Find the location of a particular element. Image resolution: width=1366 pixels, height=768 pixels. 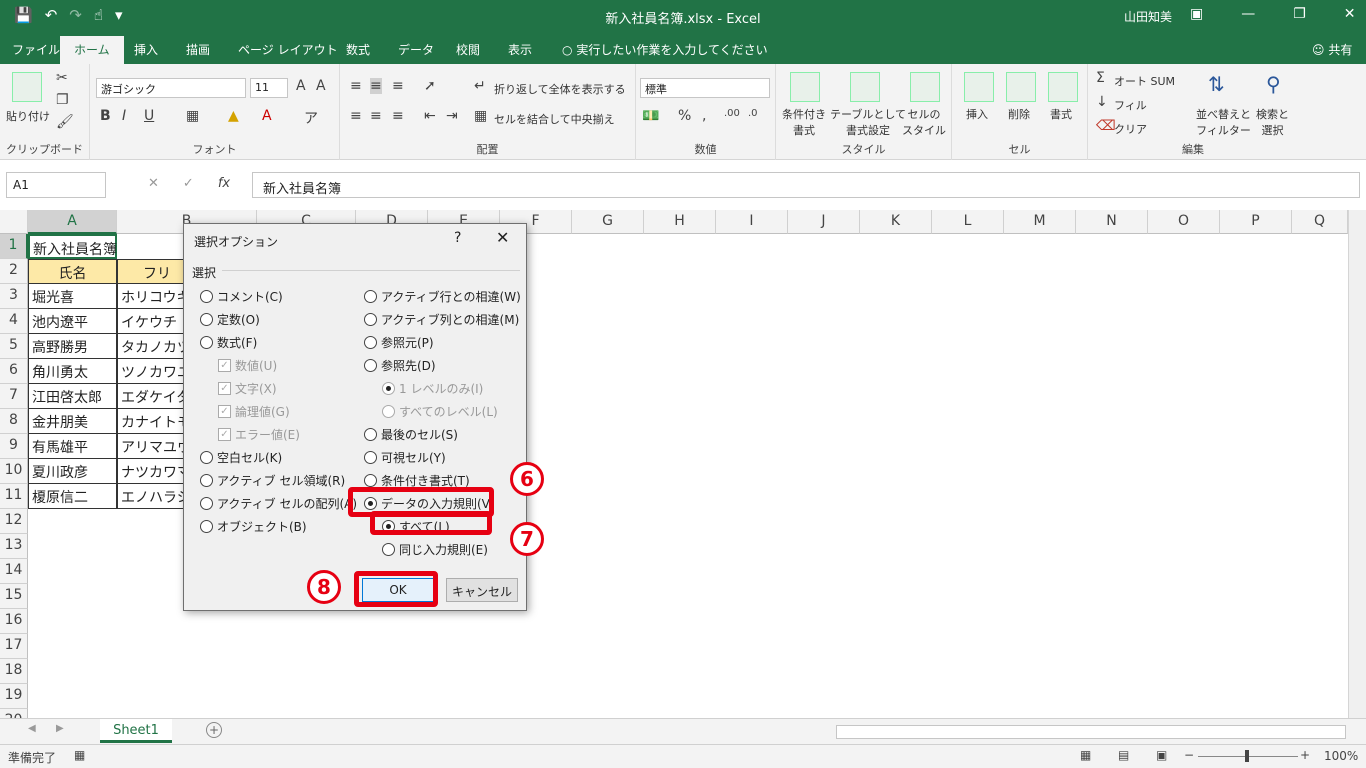

cell-name: 堀光喜 is located at coordinates (72, 296).